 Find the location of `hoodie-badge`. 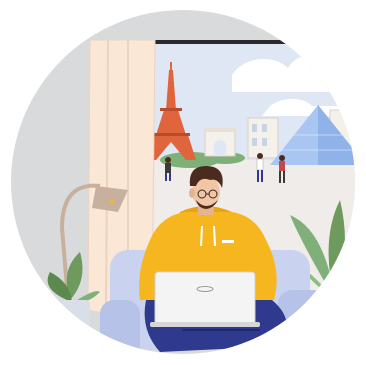

hoodie-badge is located at coordinates (228, 241).